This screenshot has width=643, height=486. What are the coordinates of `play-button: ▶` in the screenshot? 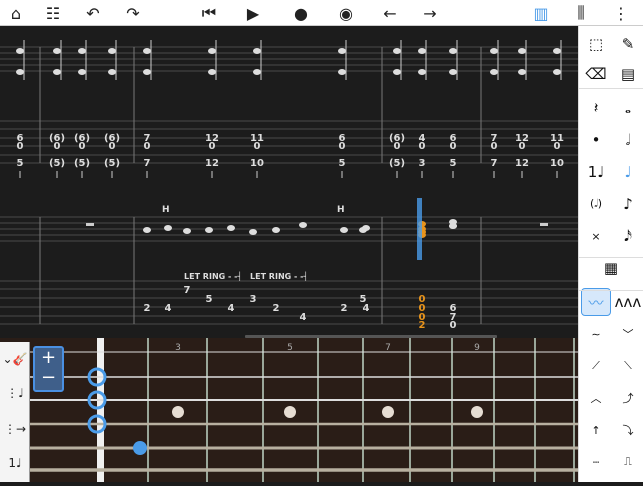 It's located at (253, 13).